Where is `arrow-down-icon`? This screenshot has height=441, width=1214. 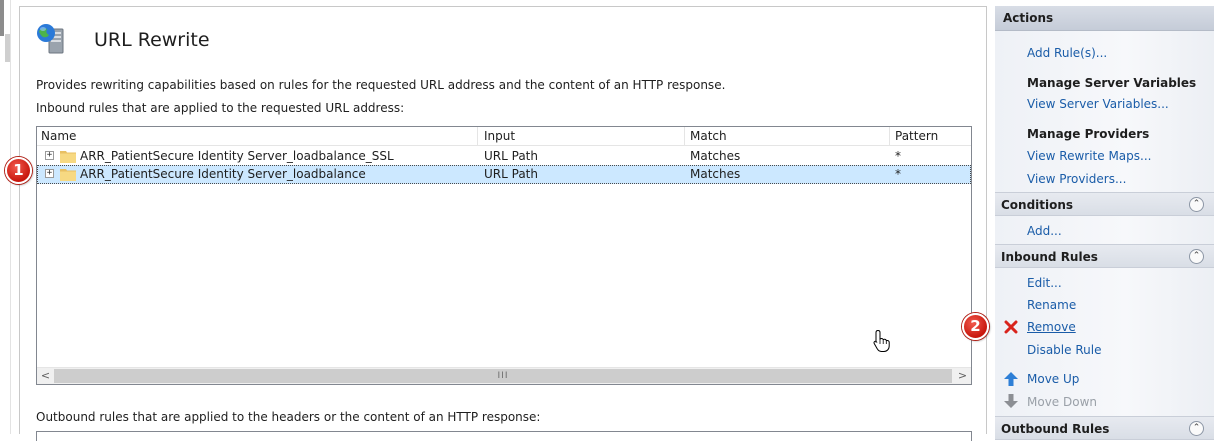
arrow-down-icon is located at coordinates (1011, 401).